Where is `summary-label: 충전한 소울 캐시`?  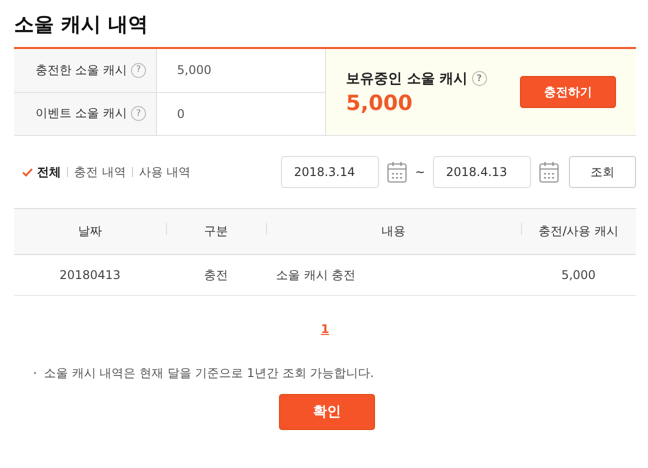 summary-label: 충전한 소울 캐시 is located at coordinates (81, 70).